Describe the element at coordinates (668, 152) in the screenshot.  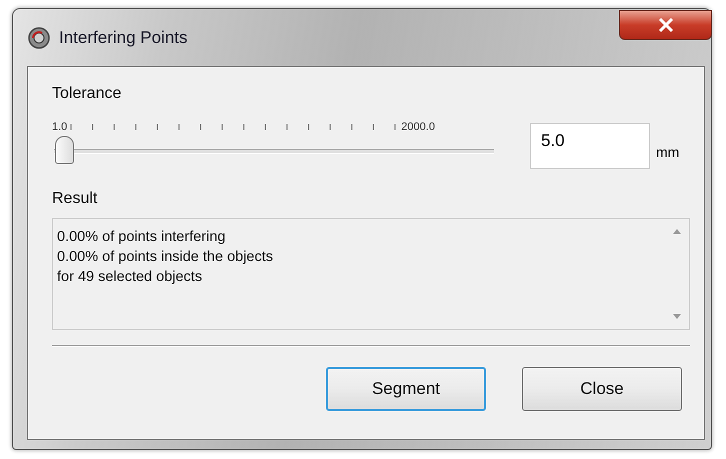
I see `unit-label: mm` at that location.